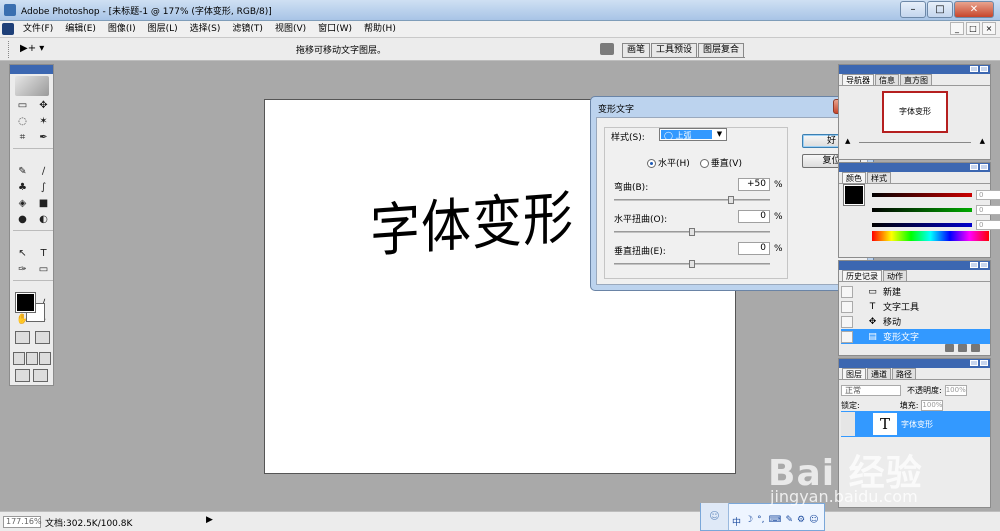 Image resolution: width=1000 pixels, height=531 pixels. Describe the element at coordinates (43, 253) in the screenshot. I see `type-tool-icon: T` at that location.